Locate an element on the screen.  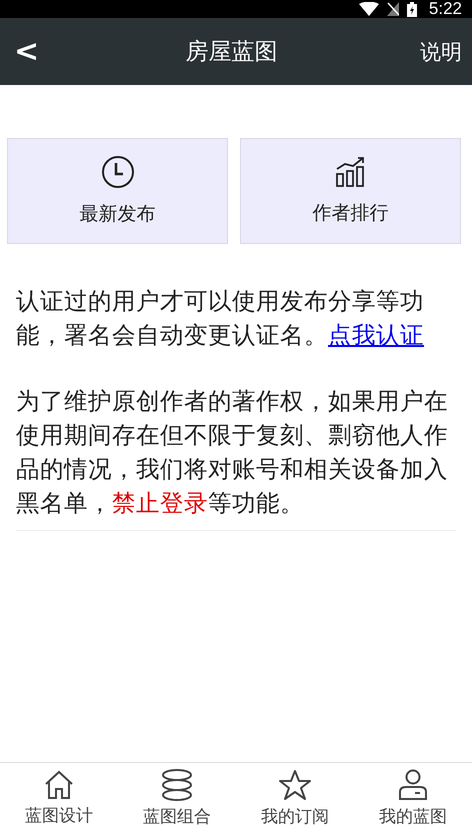
menu-card: 作者排行 is located at coordinates (350, 191).